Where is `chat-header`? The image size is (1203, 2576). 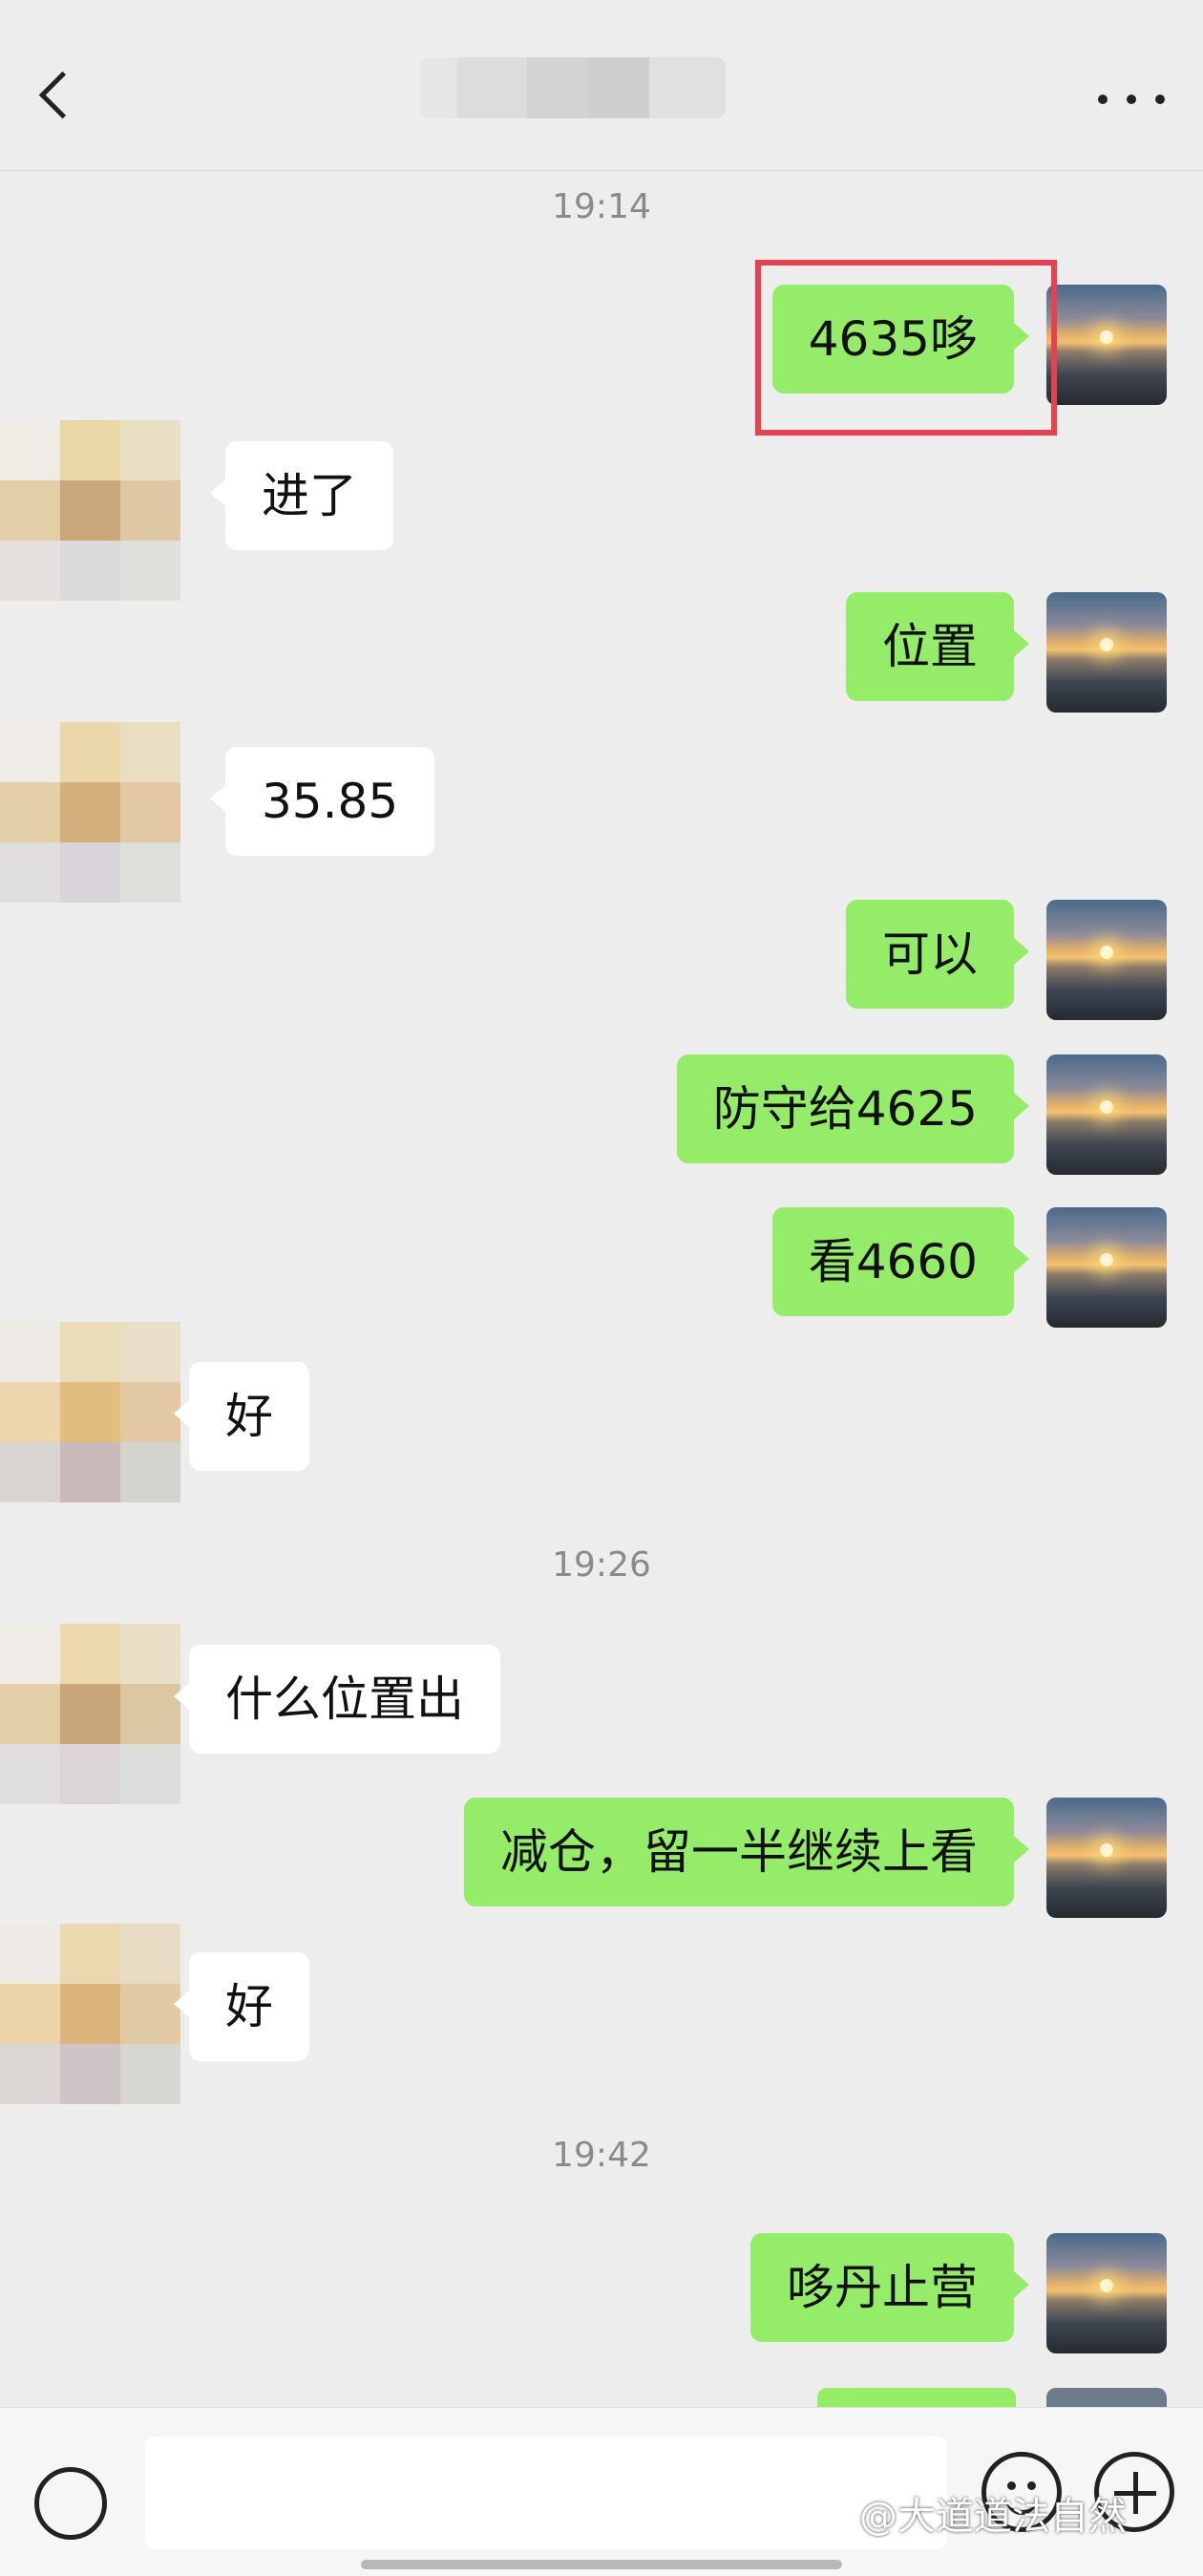 chat-header is located at coordinates (601, 85).